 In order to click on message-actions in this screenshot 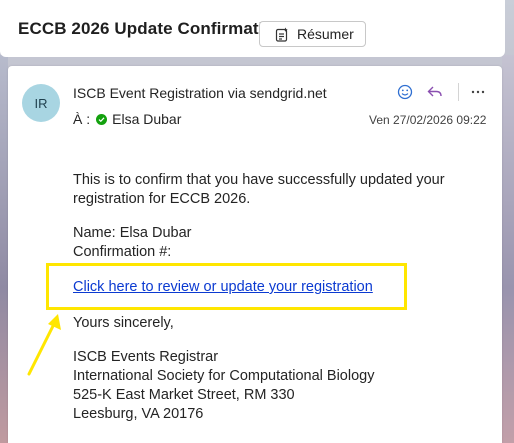, I will do `click(441, 92)`.